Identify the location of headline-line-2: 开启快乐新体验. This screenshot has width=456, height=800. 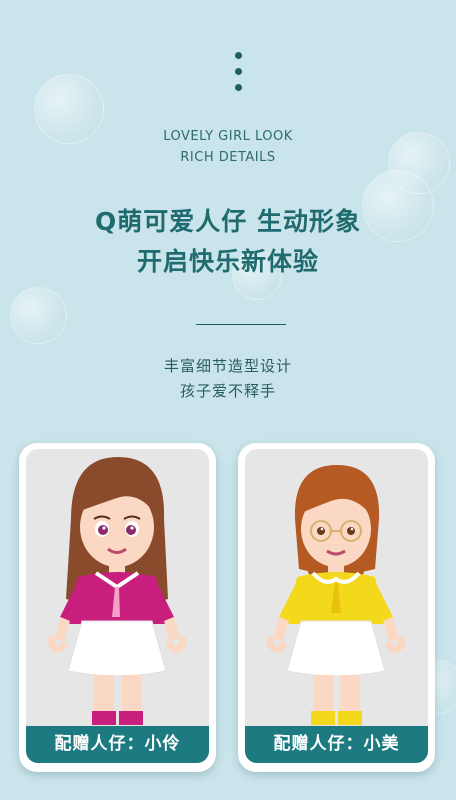
(227, 261).